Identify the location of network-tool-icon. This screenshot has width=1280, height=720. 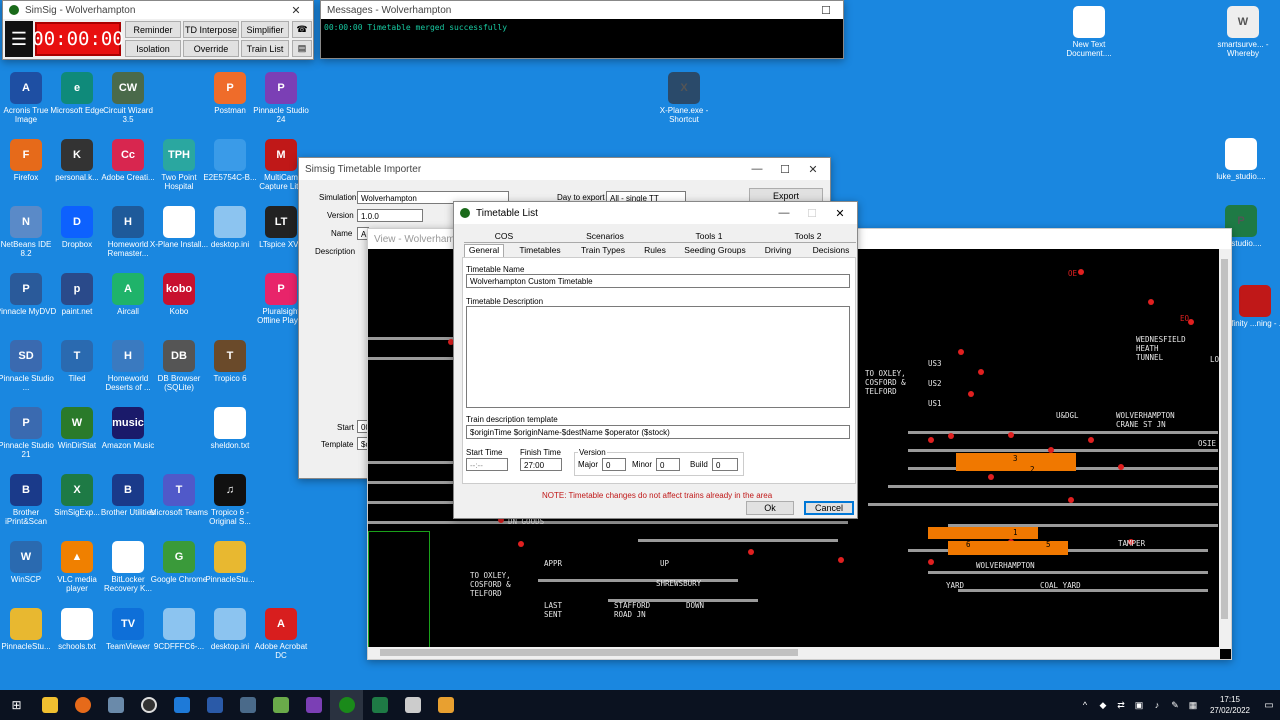
(115, 705).